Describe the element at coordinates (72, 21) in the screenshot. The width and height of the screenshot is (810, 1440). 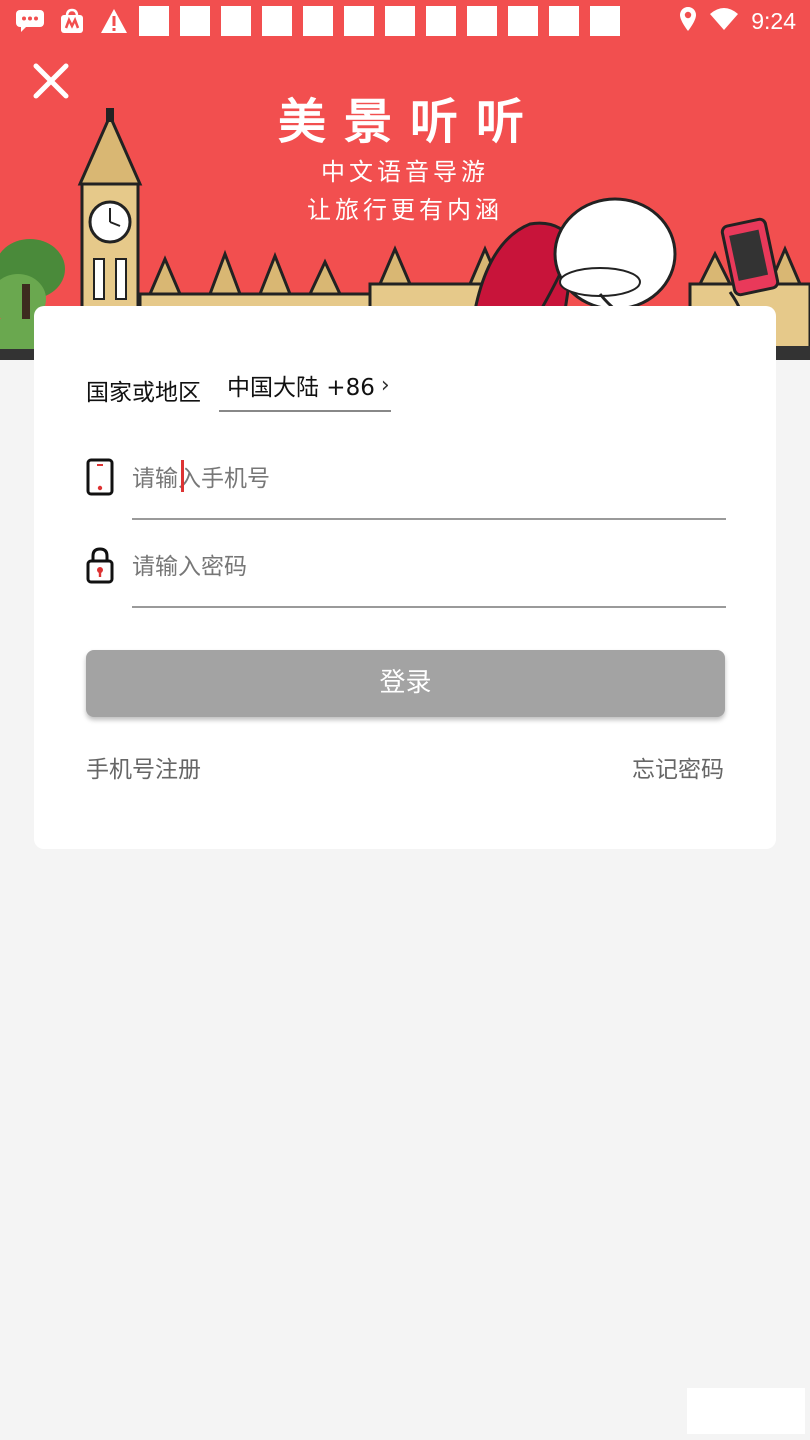
I see `shopping-bag-icon` at that location.